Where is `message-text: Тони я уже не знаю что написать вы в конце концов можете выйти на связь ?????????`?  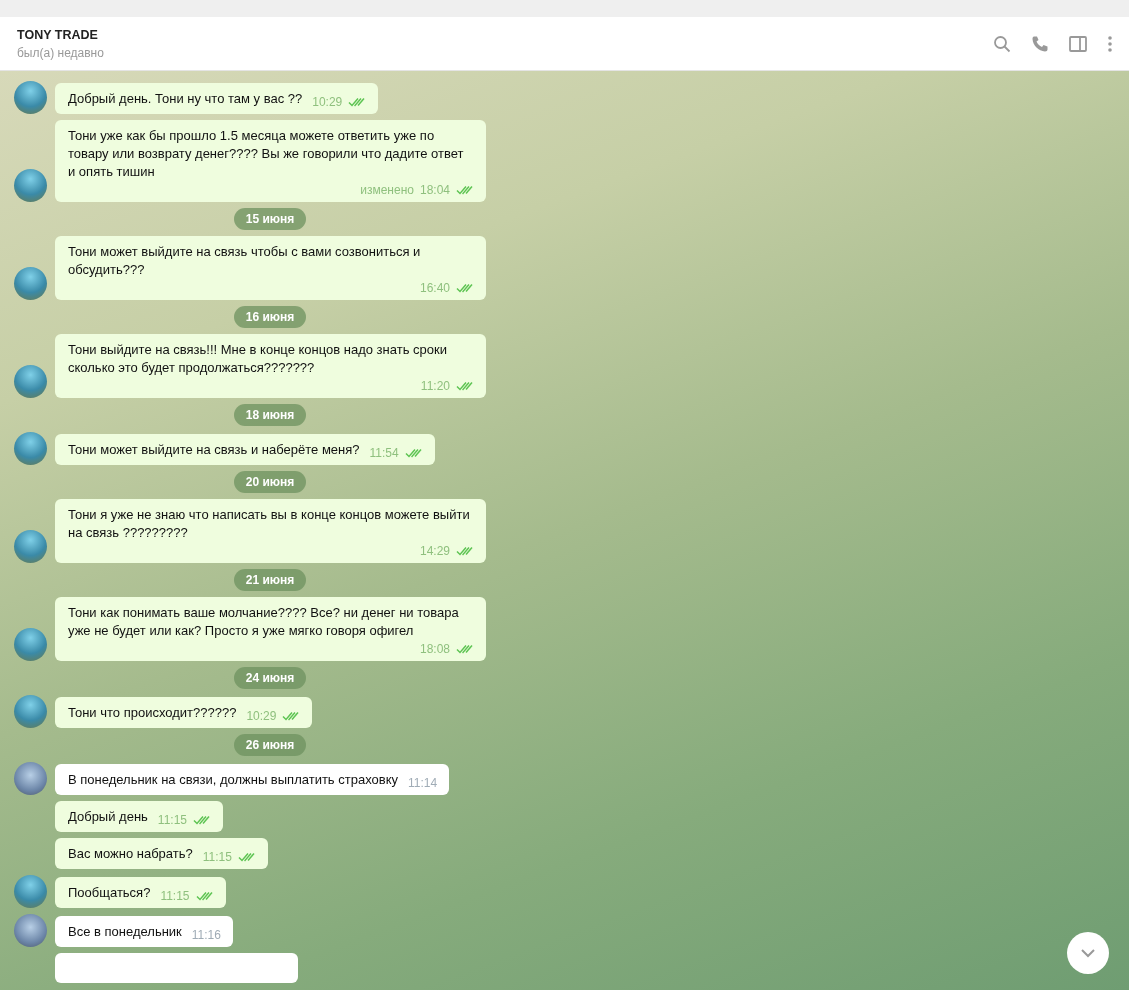
message-text: Тони я уже не знаю что написать вы в конце концов можете выйти на связь ????????? is located at coordinates (269, 524).